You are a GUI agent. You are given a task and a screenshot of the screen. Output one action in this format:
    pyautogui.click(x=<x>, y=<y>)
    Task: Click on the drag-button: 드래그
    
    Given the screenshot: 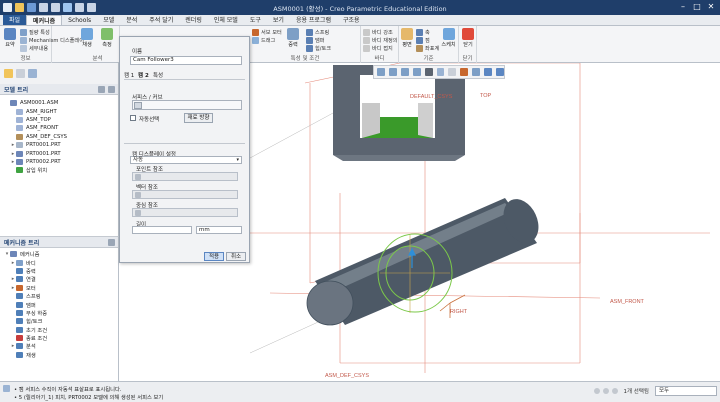 What is the action you would take?
    pyautogui.click(x=263, y=40)
    